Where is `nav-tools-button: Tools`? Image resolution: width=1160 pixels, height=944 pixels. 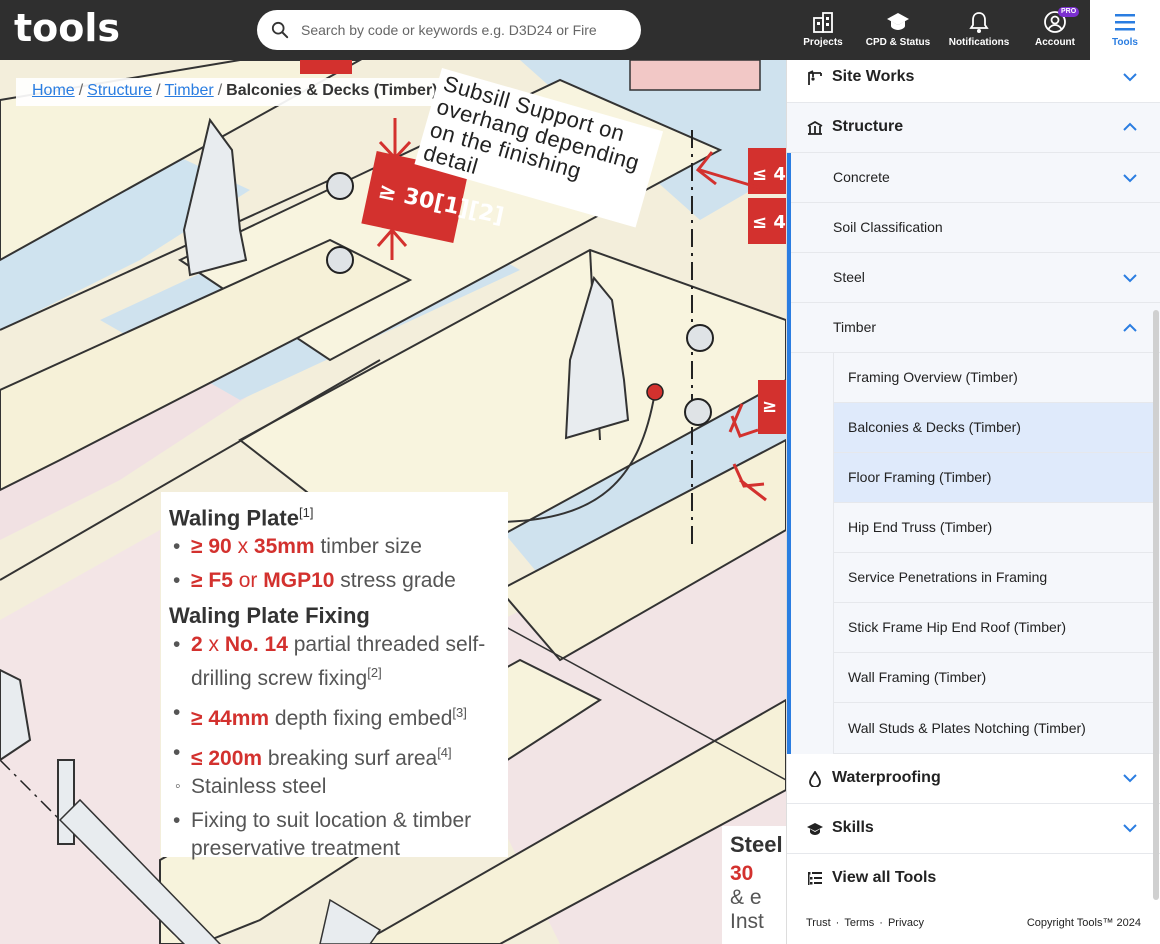
nav-tools-button: Tools is located at coordinates (1125, 30).